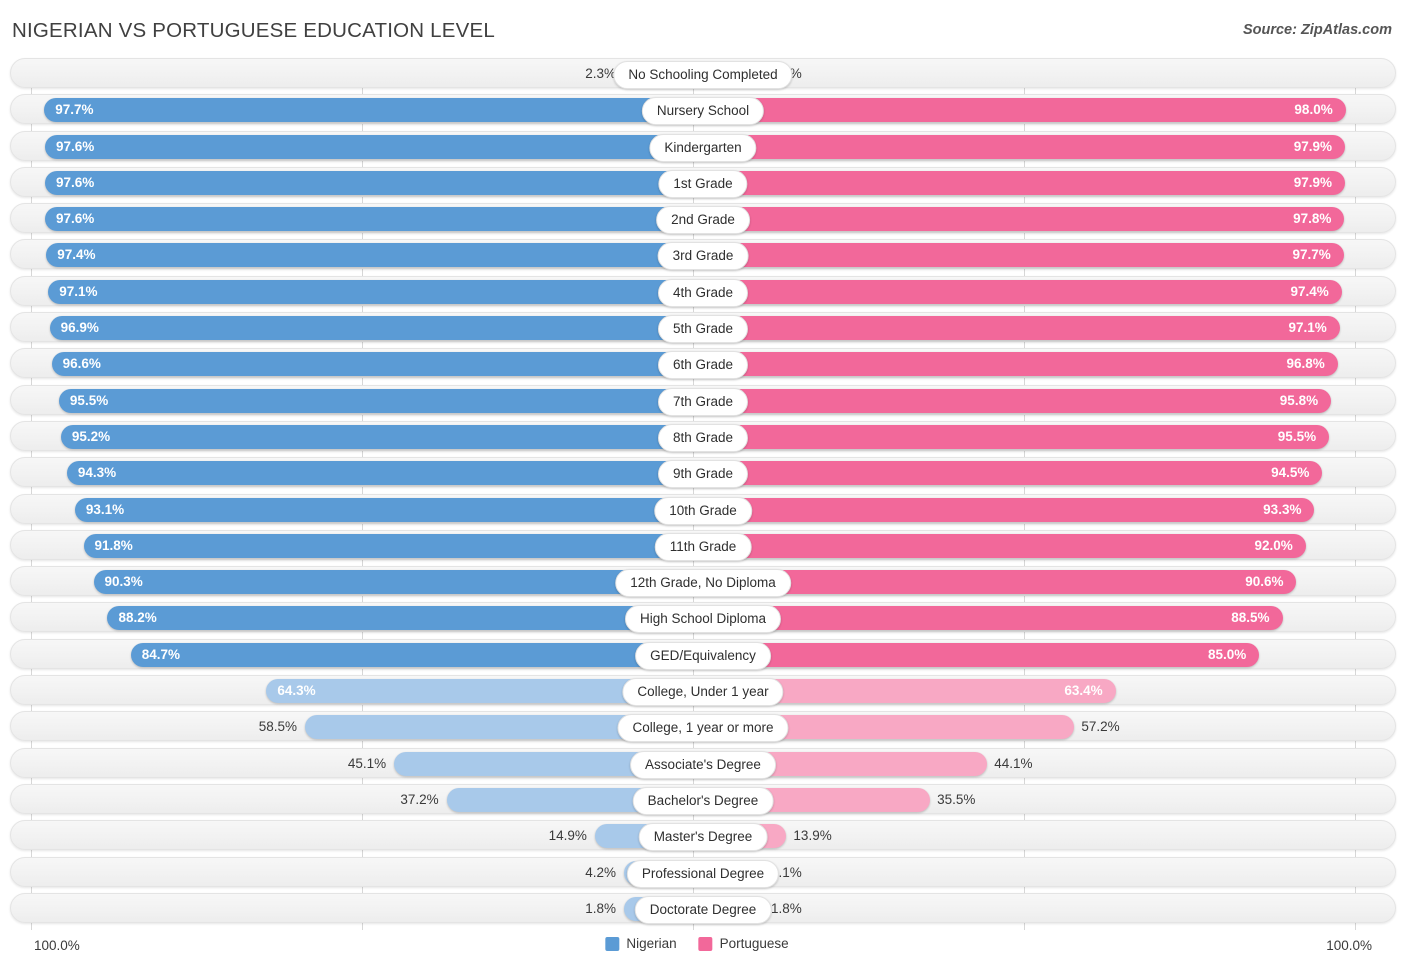 Image resolution: width=1406 pixels, height=975 pixels. Describe the element at coordinates (81, 364) in the screenshot. I see `value-label-nigerian: 96.6%` at that location.